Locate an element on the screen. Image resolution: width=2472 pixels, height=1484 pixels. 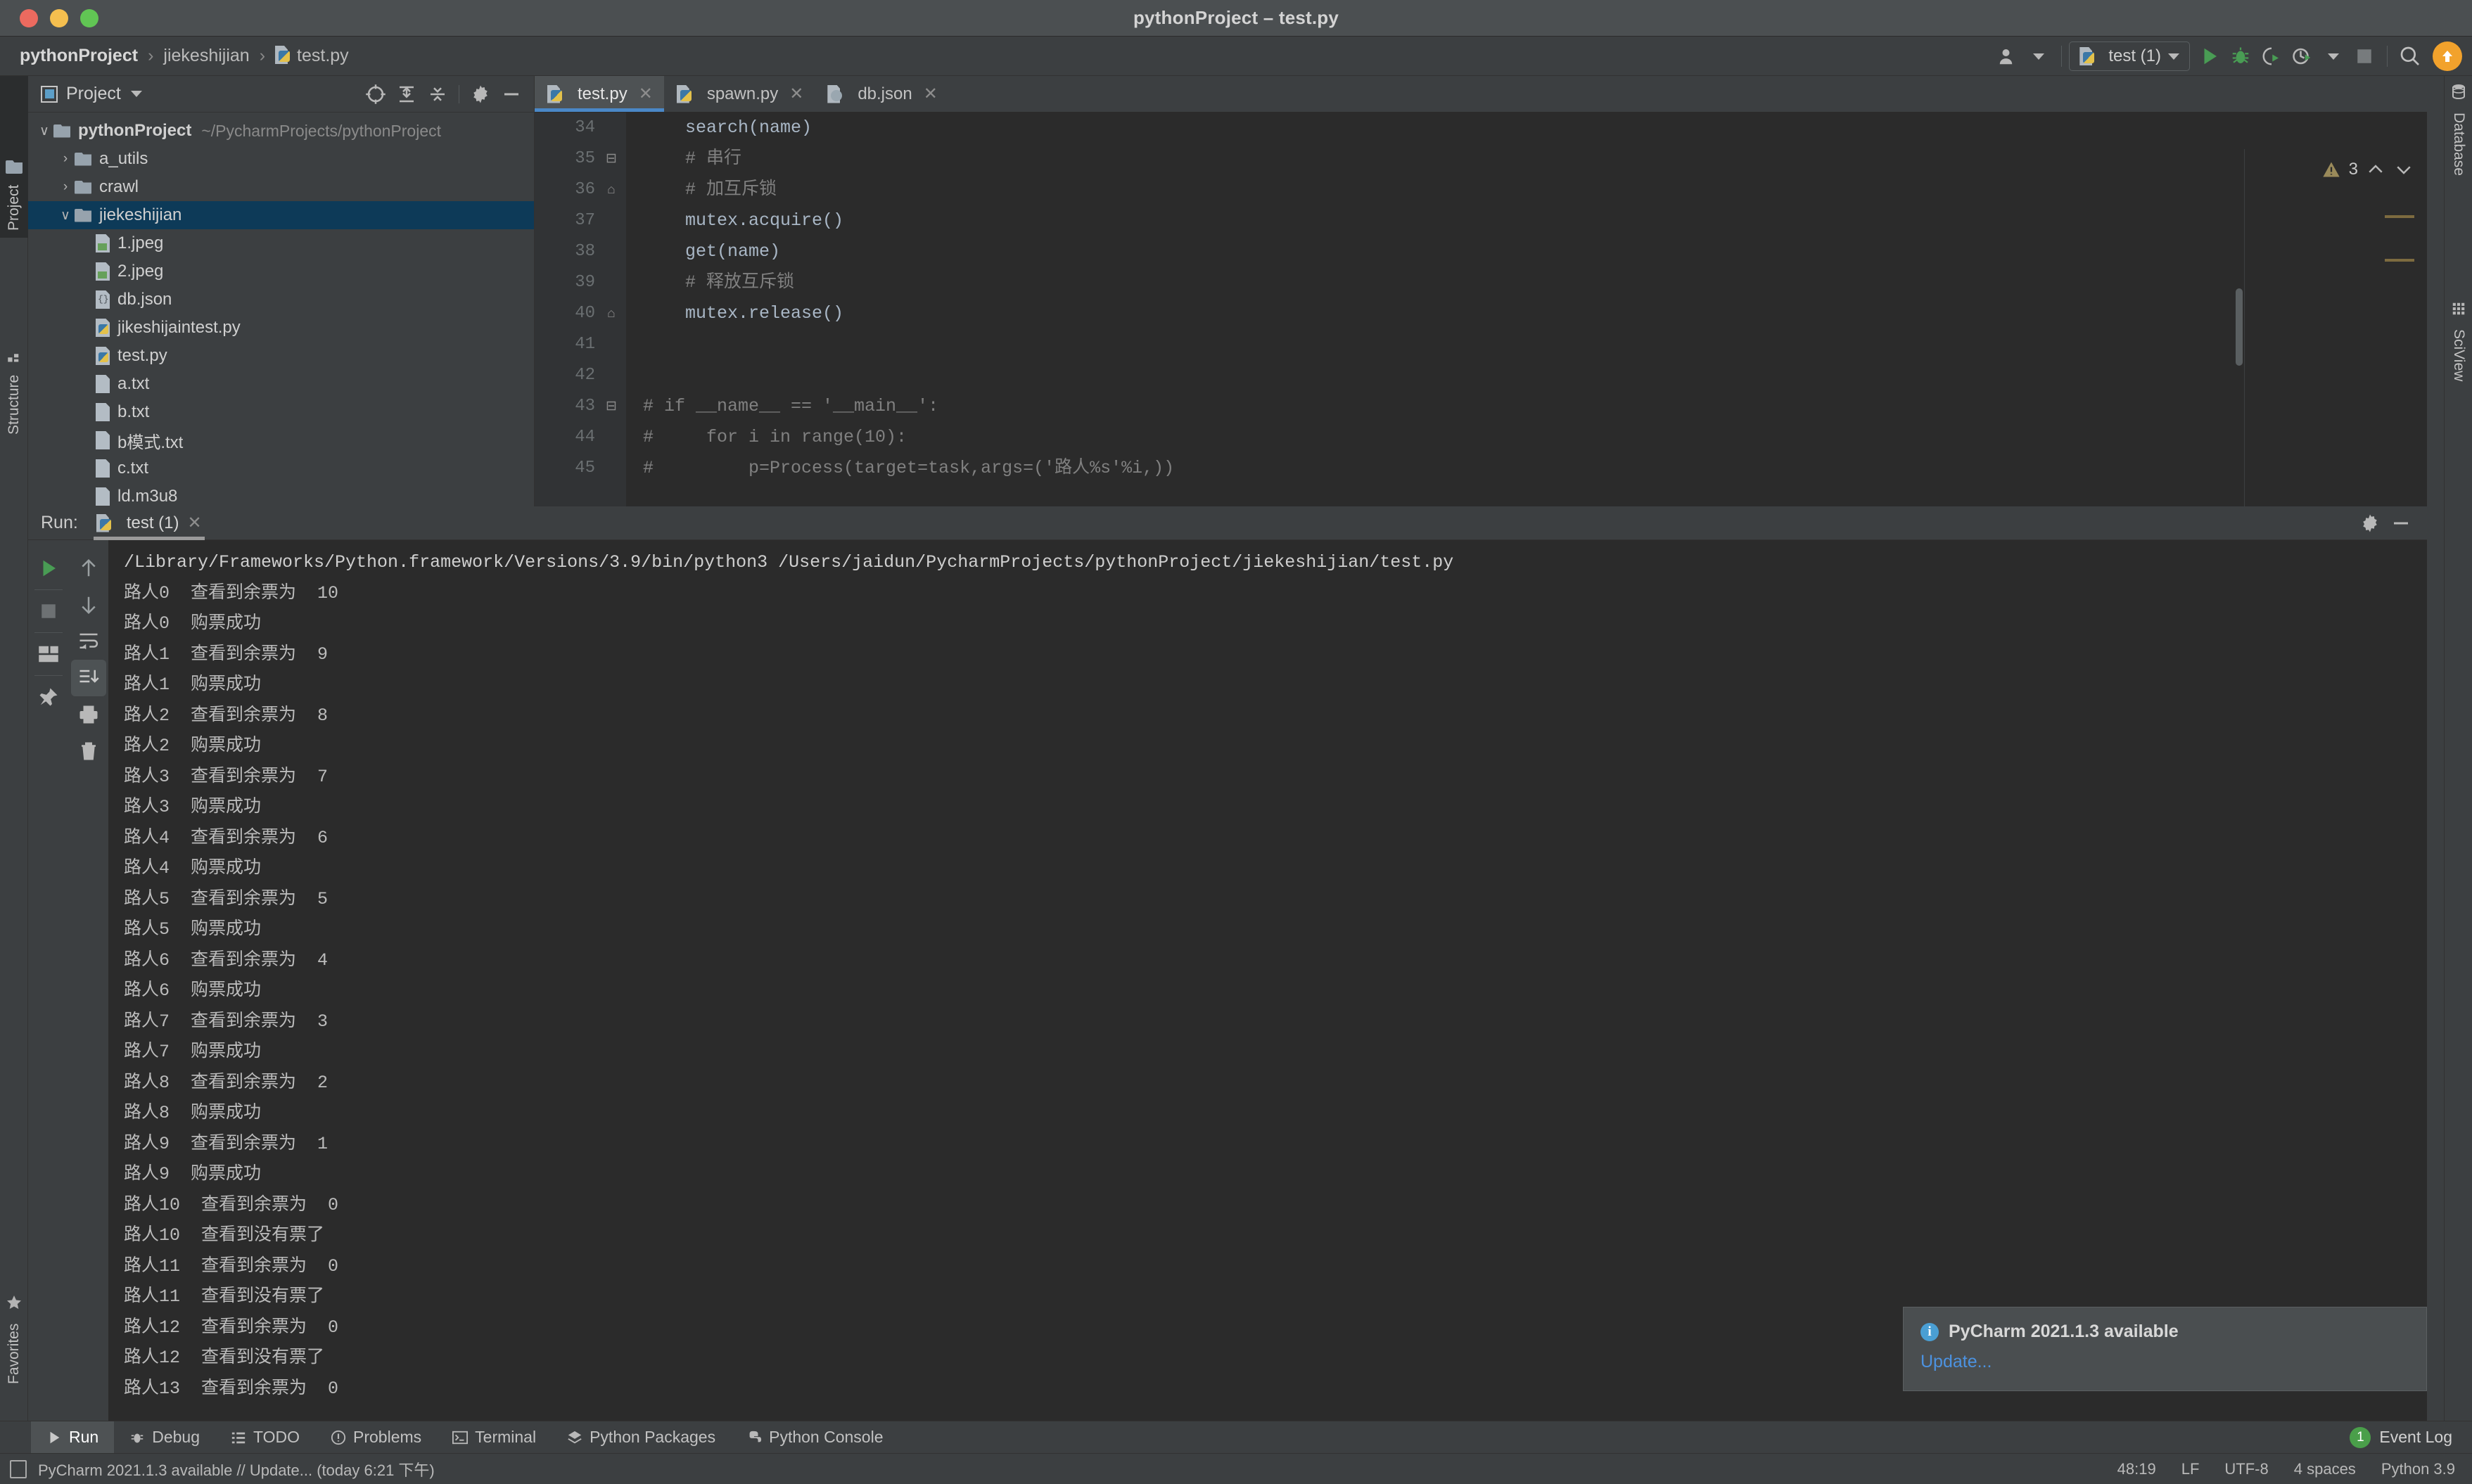
tool-window-button-run: Run is located at coordinates (73, 1438).